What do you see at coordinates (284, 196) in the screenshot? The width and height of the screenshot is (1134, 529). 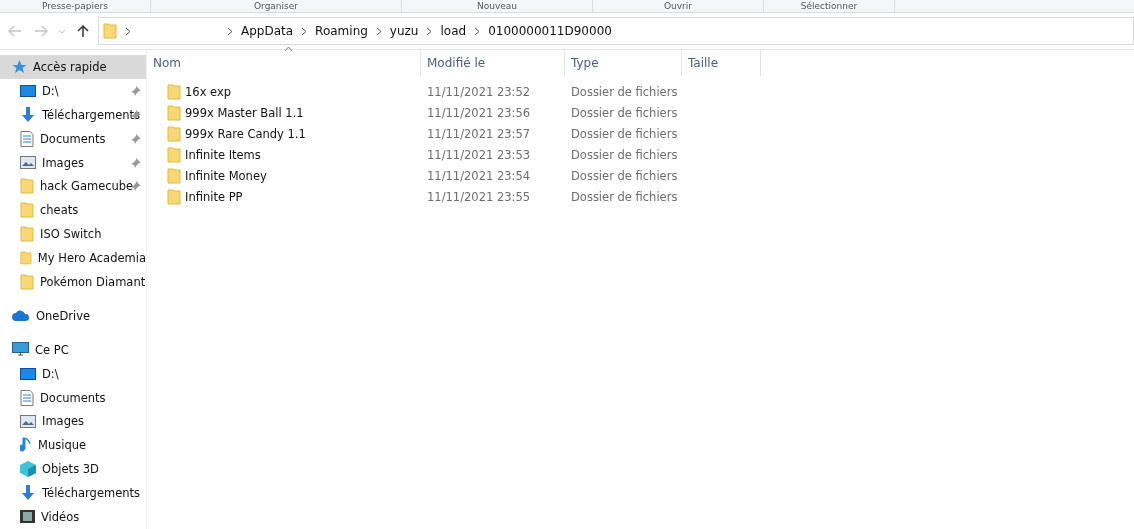 I see `file-name-cell: Infinite PP` at bounding box center [284, 196].